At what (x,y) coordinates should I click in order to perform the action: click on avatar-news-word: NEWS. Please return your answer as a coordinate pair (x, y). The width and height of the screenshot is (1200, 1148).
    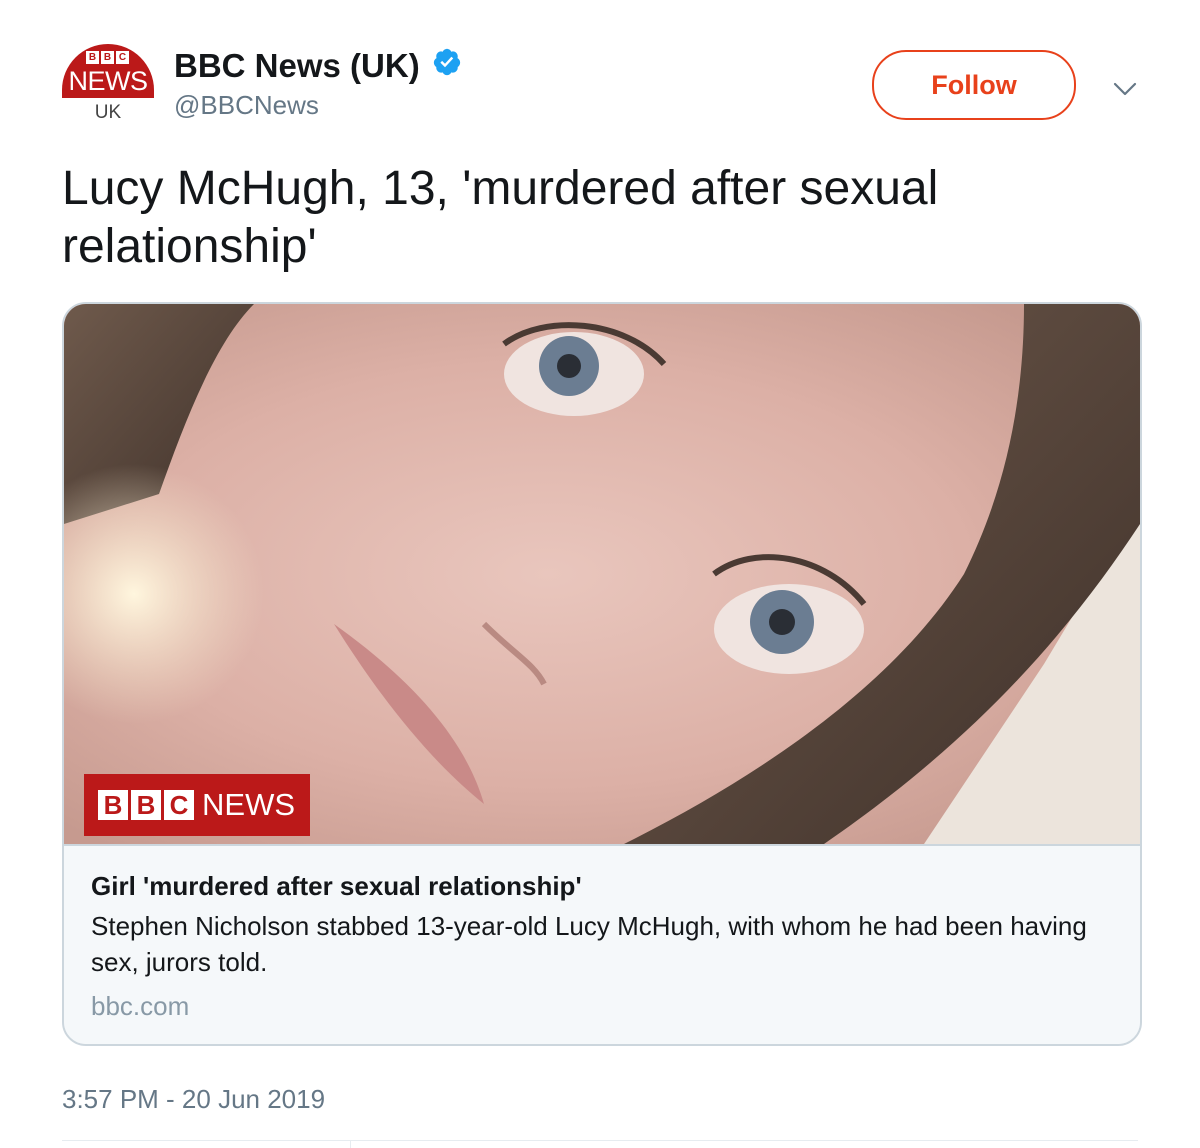
    Looking at the image, I should click on (108, 81).